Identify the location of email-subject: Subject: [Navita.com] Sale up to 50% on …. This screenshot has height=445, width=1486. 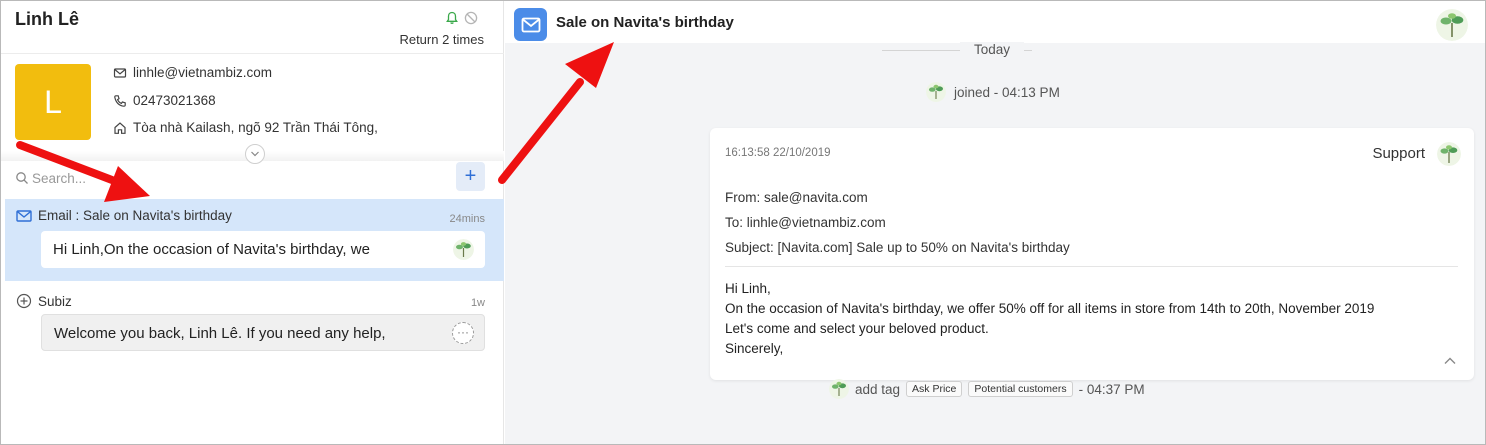
(897, 247).